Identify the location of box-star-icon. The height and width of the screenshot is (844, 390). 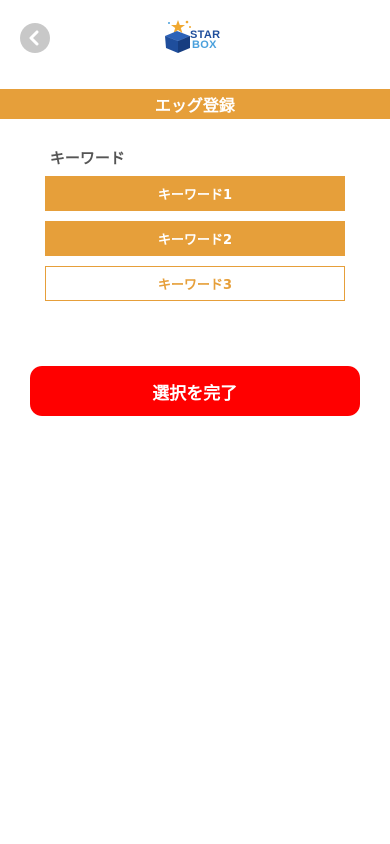
(178, 36).